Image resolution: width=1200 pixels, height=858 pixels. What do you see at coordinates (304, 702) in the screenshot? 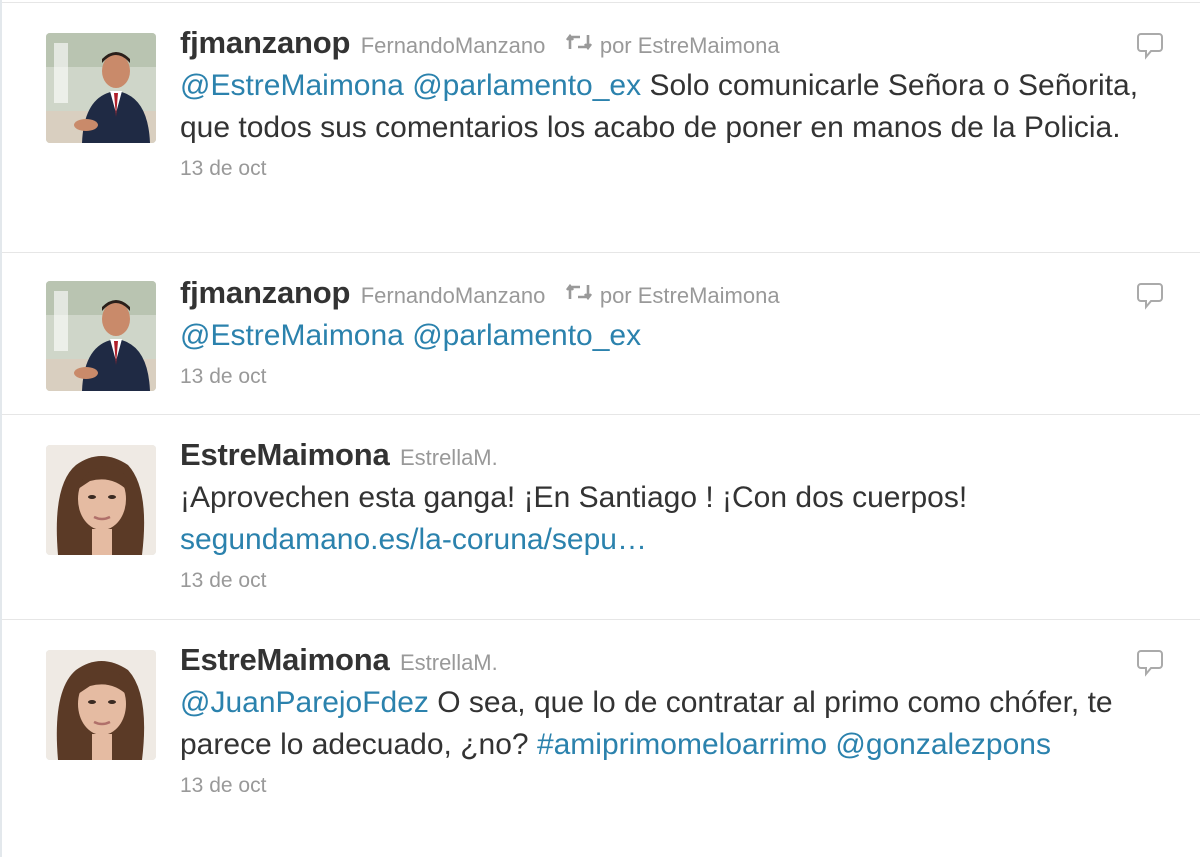
I see `mention-link: @JuanParejoFdez` at bounding box center [304, 702].